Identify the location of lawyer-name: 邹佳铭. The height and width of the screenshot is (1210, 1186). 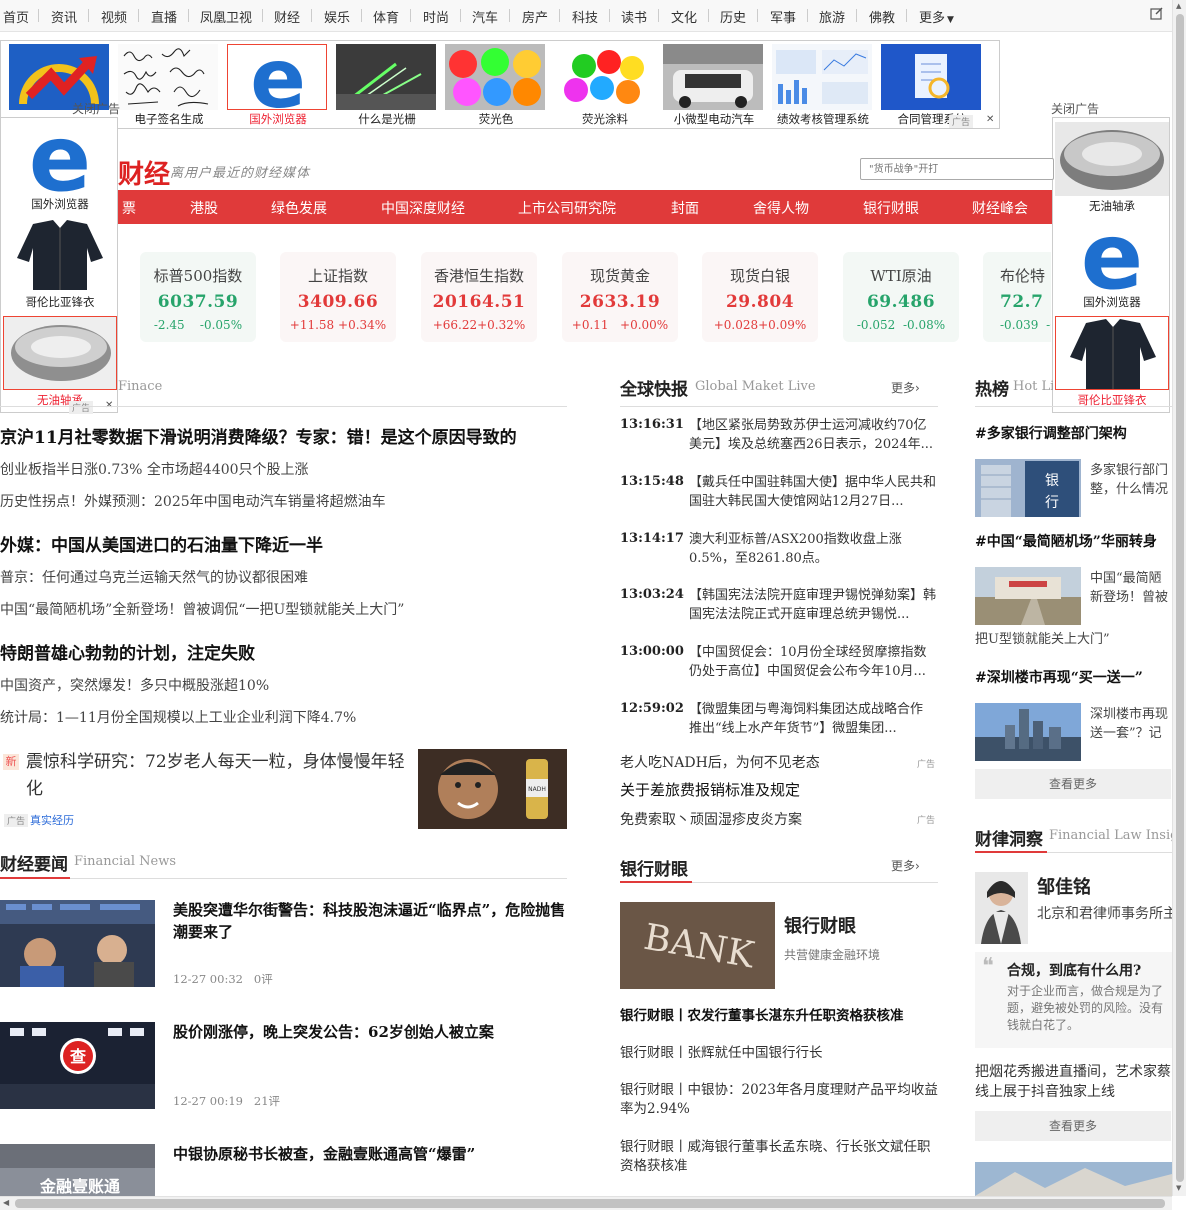
(1064, 886).